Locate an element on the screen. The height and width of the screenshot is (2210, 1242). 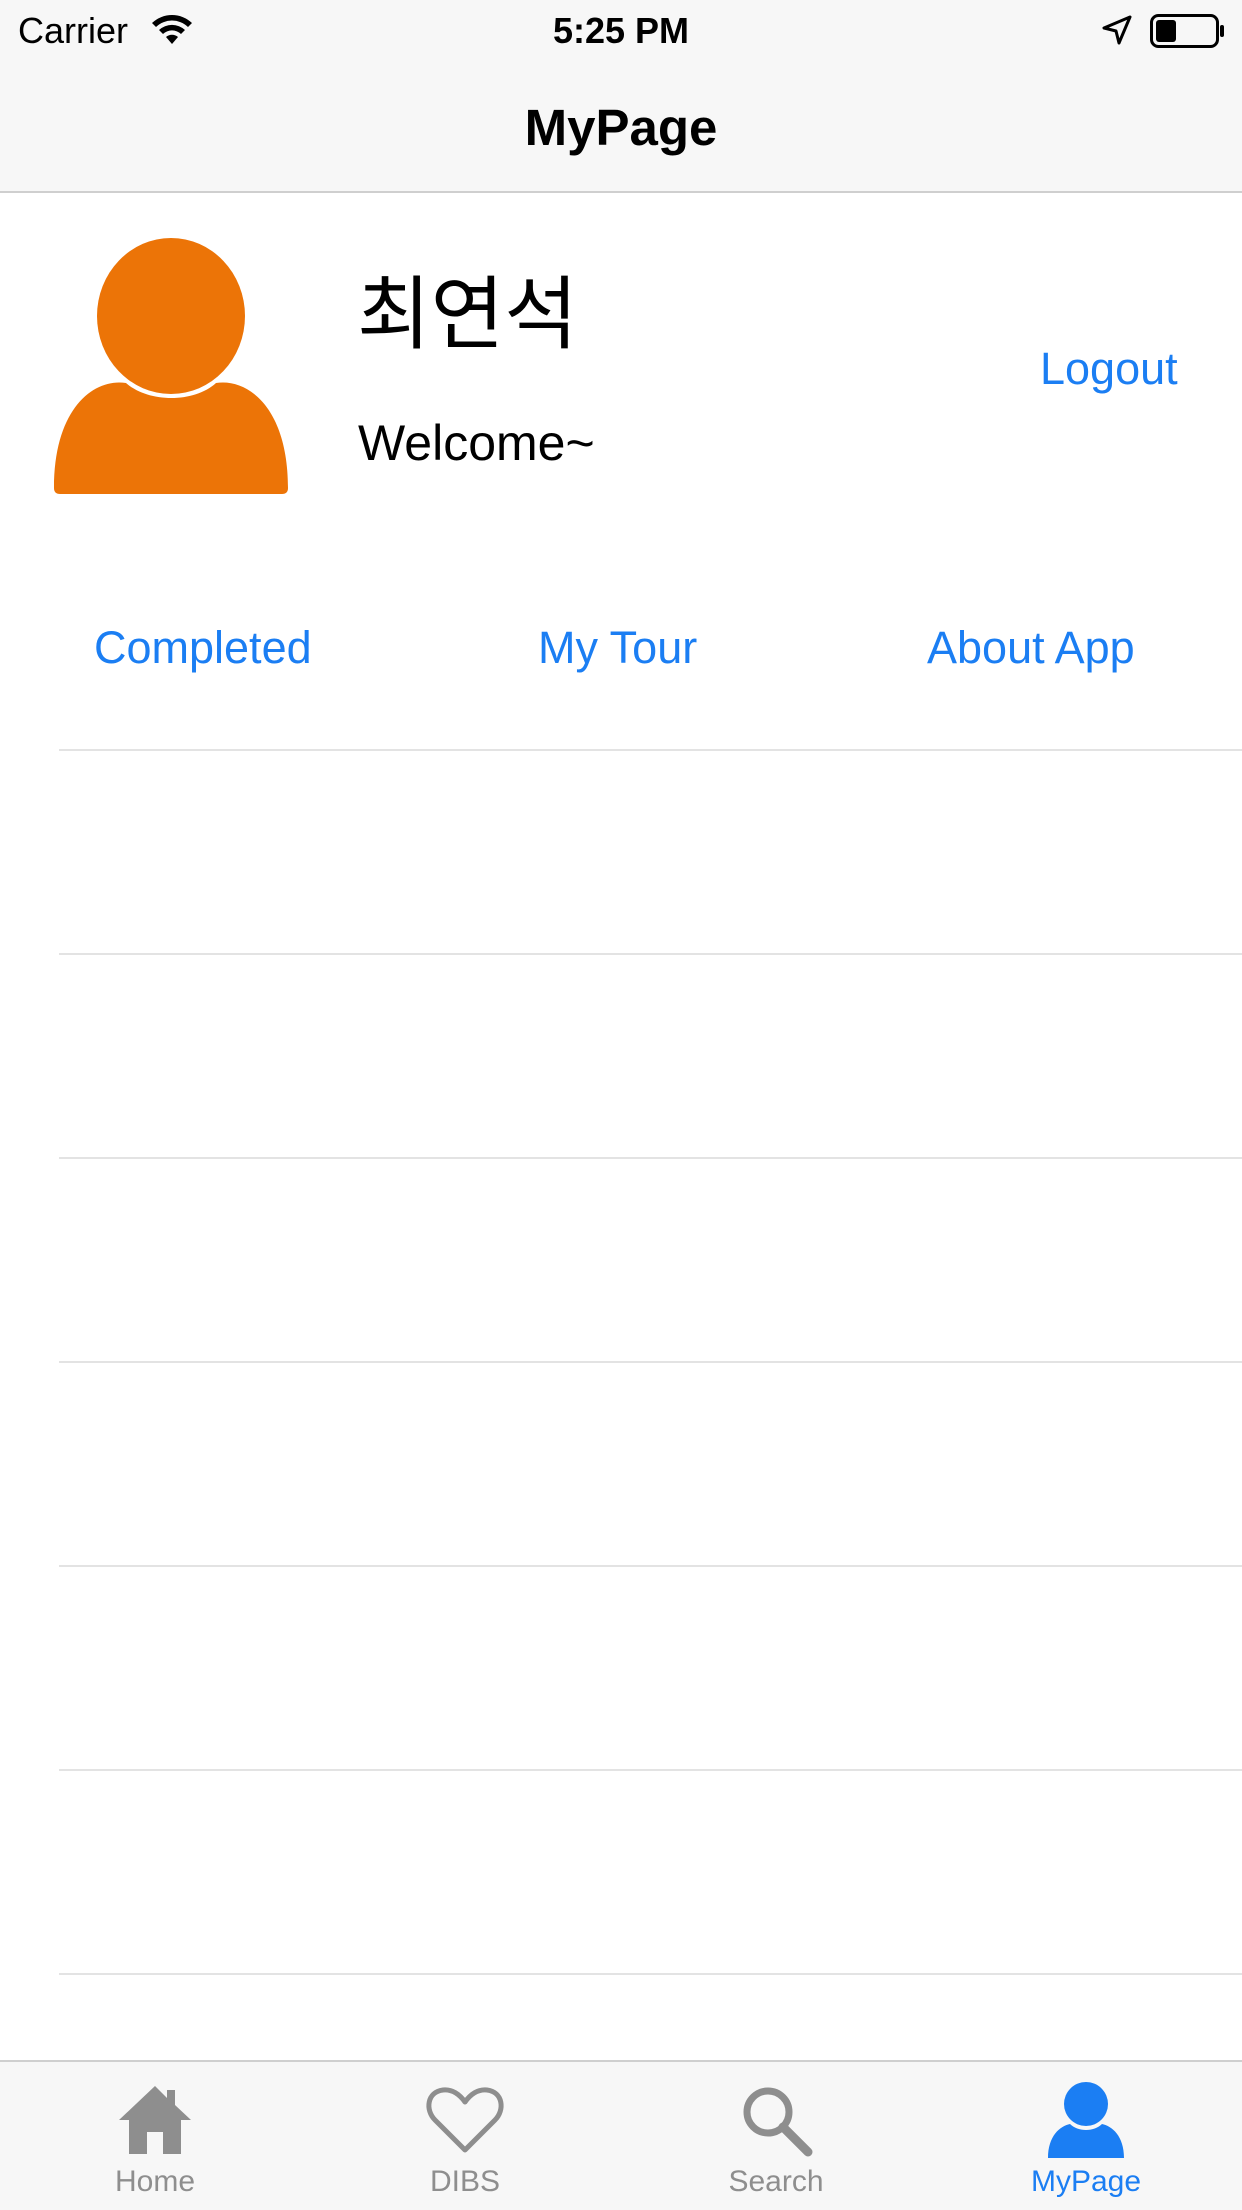
heart-icon is located at coordinates (465, 2120).